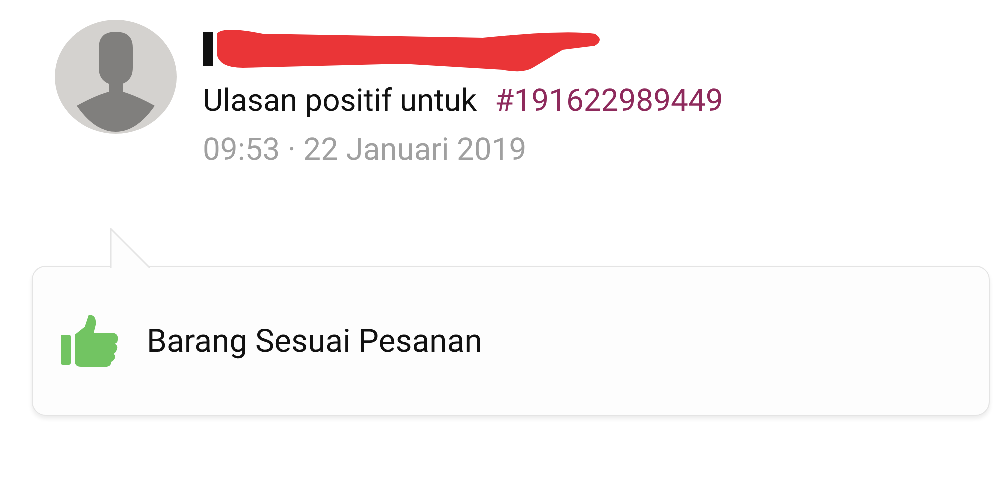 This screenshot has height=490, width=1000. What do you see at coordinates (90, 341) in the screenshot?
I see `thumbs-up-icon` at bounding box center [90, 341].